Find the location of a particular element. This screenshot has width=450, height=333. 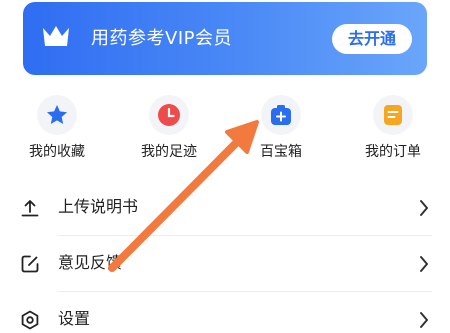

orders-icon-bg is located at coordinates (393, 115).